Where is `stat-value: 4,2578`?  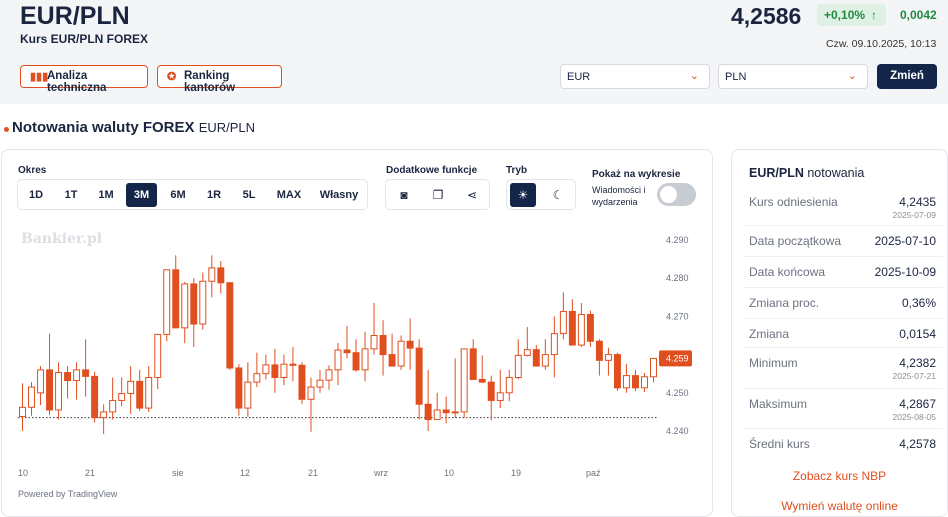
stat-value: 4,2578 is located at coordinates (917, 444).